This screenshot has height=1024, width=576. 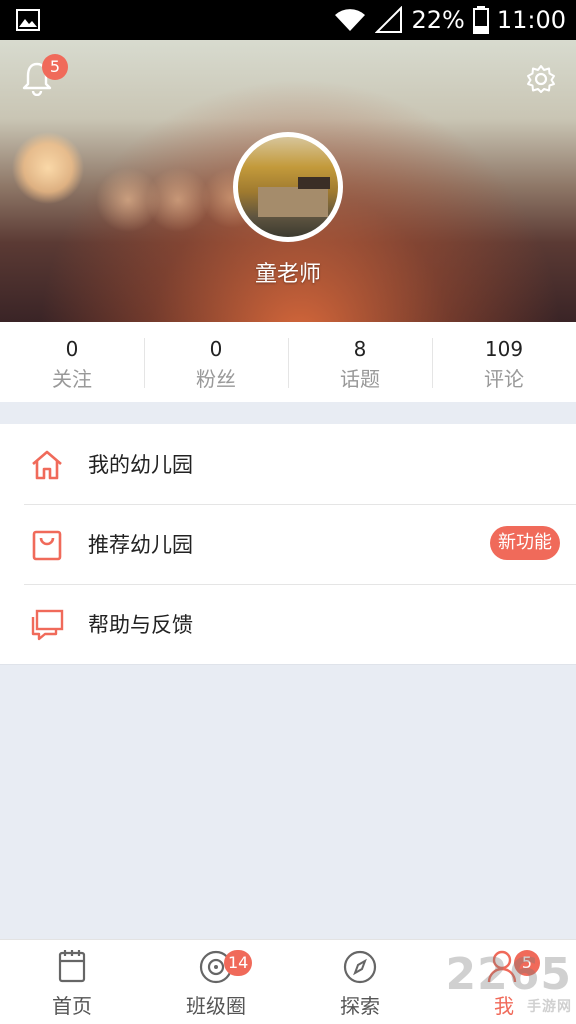 What do you see at coordinates (549, 1007) in the screenshot?
I see `watermark-sub: 手游网` at bounding box center [549, 1007].